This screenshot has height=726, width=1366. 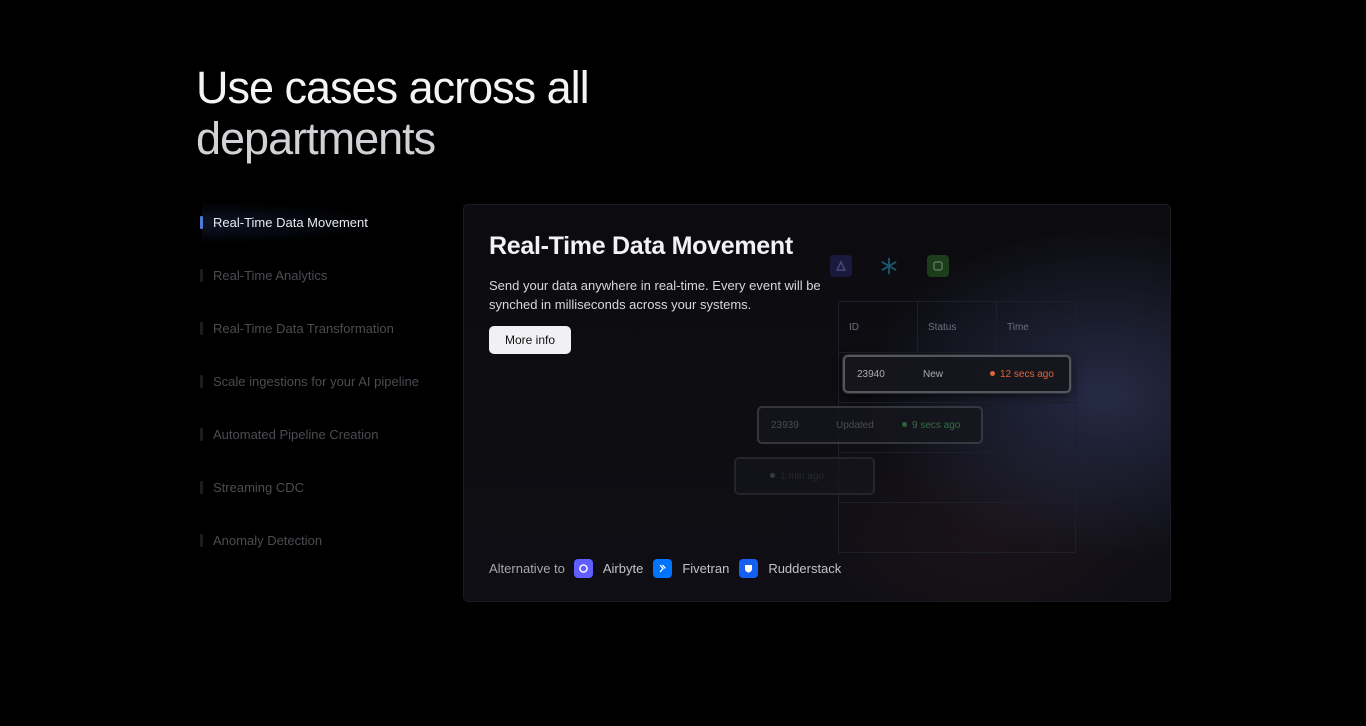 I want to click on nav-item-scale-ingestions: Scale ingestions for your AI pipeline, so click(x=325, y=381).